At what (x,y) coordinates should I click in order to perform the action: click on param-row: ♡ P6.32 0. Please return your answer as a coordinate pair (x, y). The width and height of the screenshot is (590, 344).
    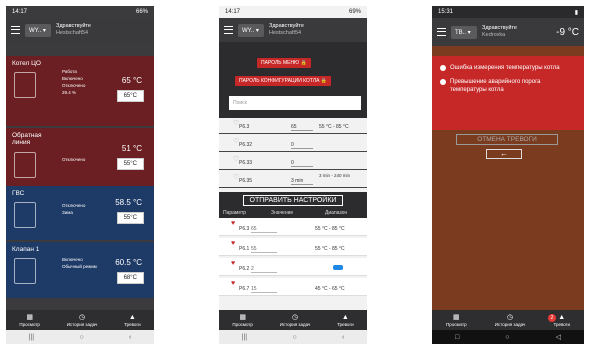
    Looking at the image, I should click on (293, 144).